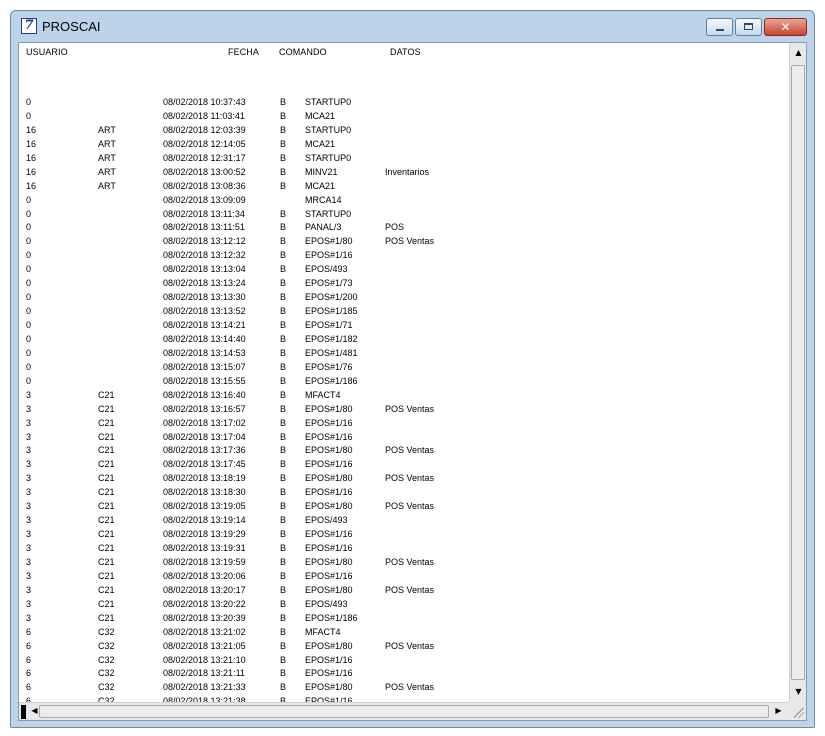 Image resolution: width=825 pixels, height=736 pixels. Describe the element at coordinates (404, 243) in the screenshot. I see `table-row: 0 08/02/2018 13:12:12 B EPOS#1/80 POS Ventas` at that location.